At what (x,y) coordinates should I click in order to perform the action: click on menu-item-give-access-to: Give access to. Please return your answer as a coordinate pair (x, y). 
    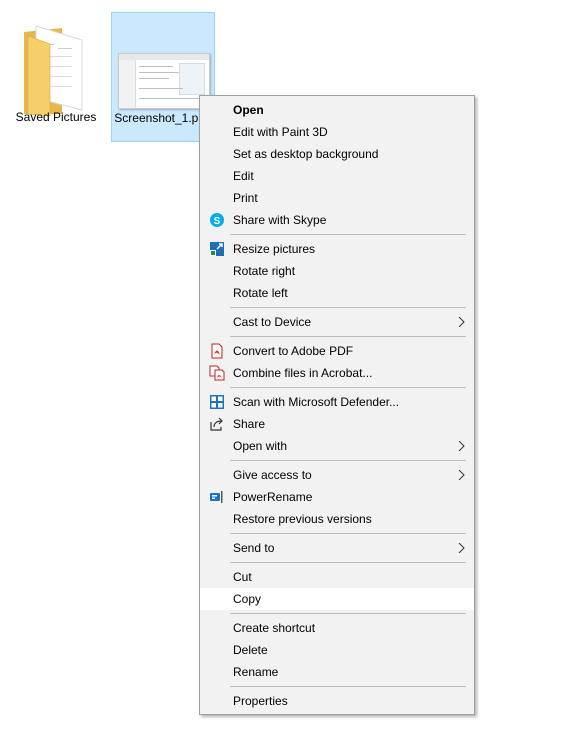
    Looking at the image, I should click on (337, 475).